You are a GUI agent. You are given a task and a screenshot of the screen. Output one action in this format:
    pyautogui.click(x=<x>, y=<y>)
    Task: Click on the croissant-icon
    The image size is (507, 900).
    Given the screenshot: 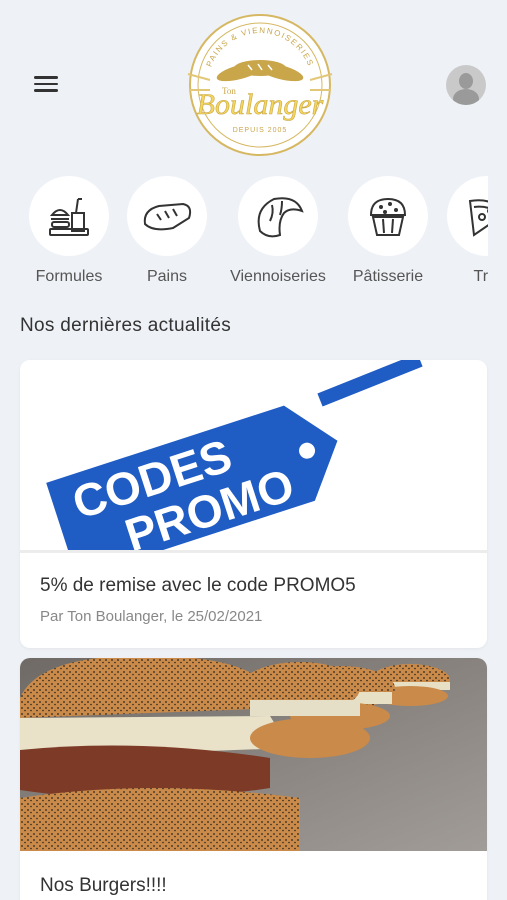 What is the action you would take?
    pyautogui.click(x=280, y=217)
    